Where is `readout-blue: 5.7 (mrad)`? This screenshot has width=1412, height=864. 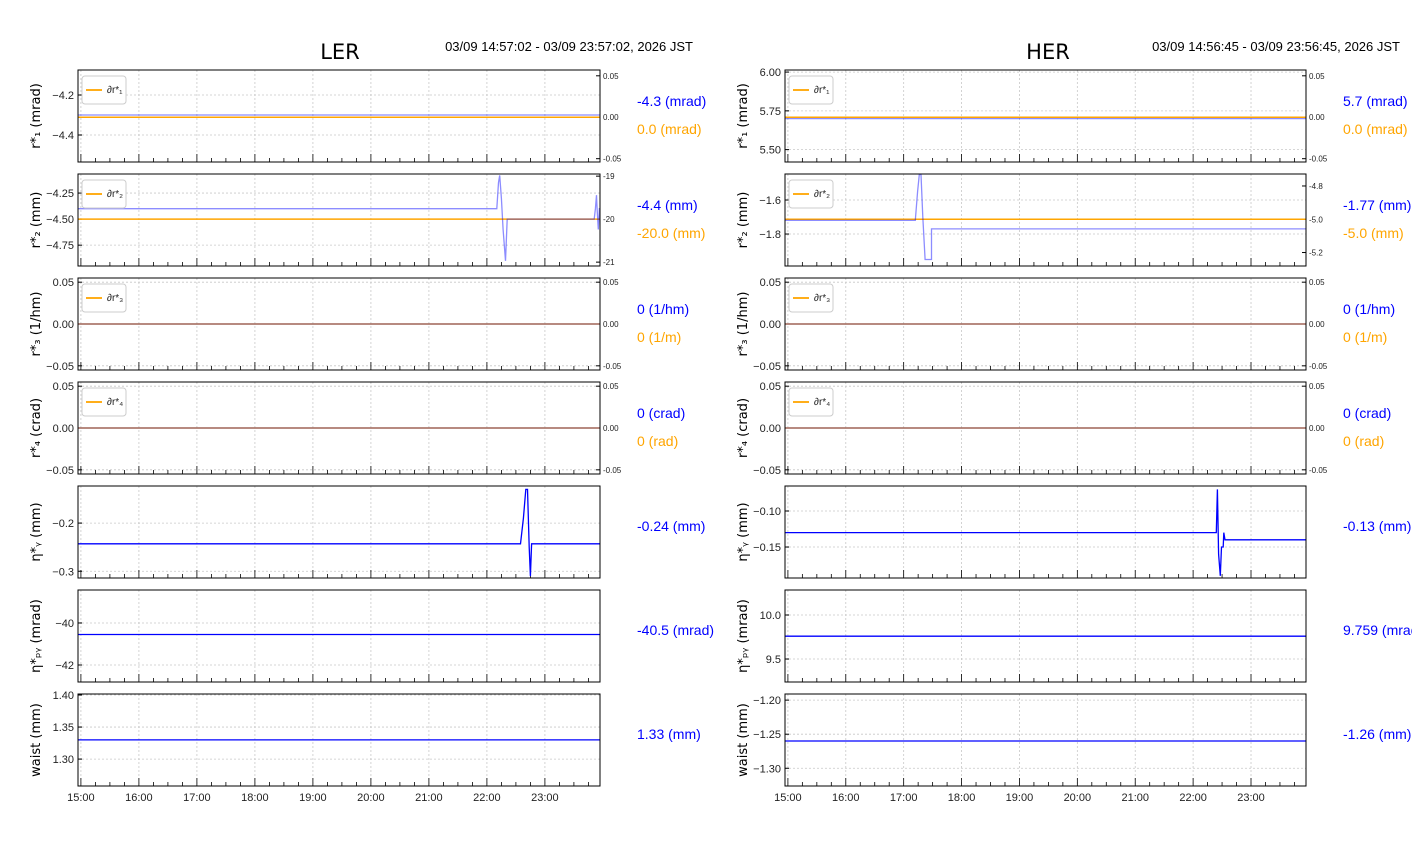 readout-blue: 5.7 (mrad) is located at coordinates (1375, 101).